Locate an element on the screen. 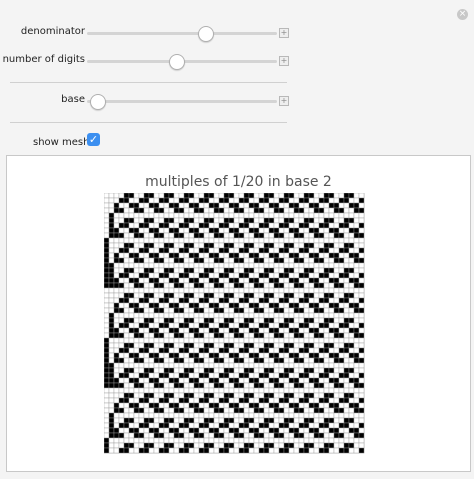  base-slider-thumb is located at coordinates (97, 102).